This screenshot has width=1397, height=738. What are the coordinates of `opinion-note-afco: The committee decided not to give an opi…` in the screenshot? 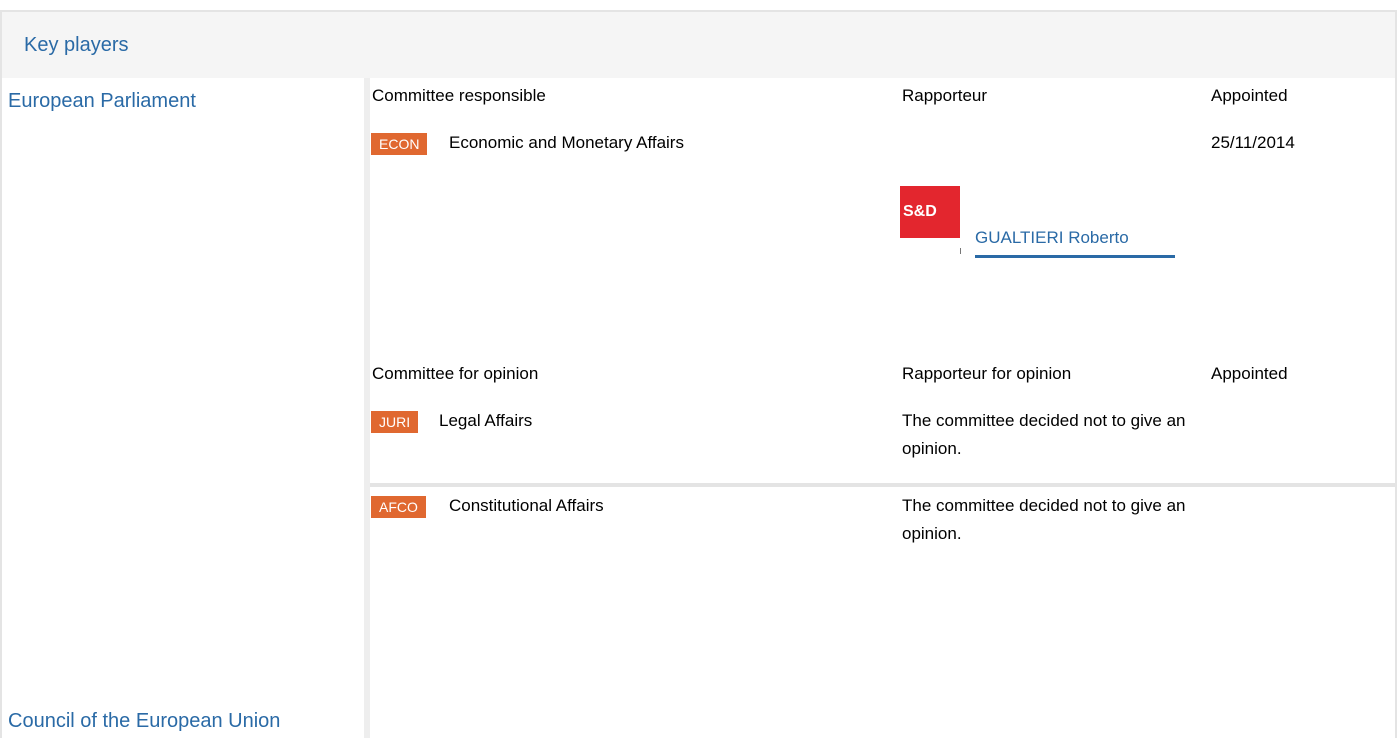 It's located at (1044, 519).